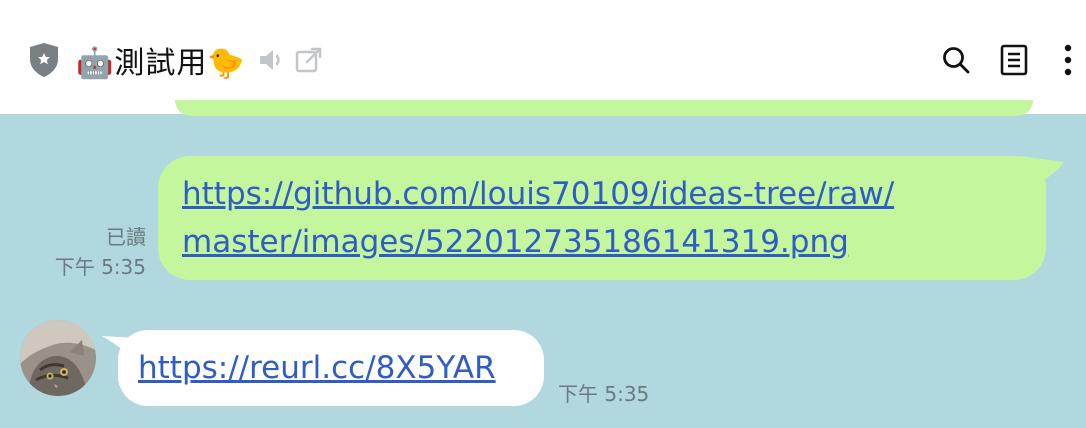 The image size is (1086, 428). I want to click on outgoing-message-meta: 已讀 下午 5:35, so click(100, 252).